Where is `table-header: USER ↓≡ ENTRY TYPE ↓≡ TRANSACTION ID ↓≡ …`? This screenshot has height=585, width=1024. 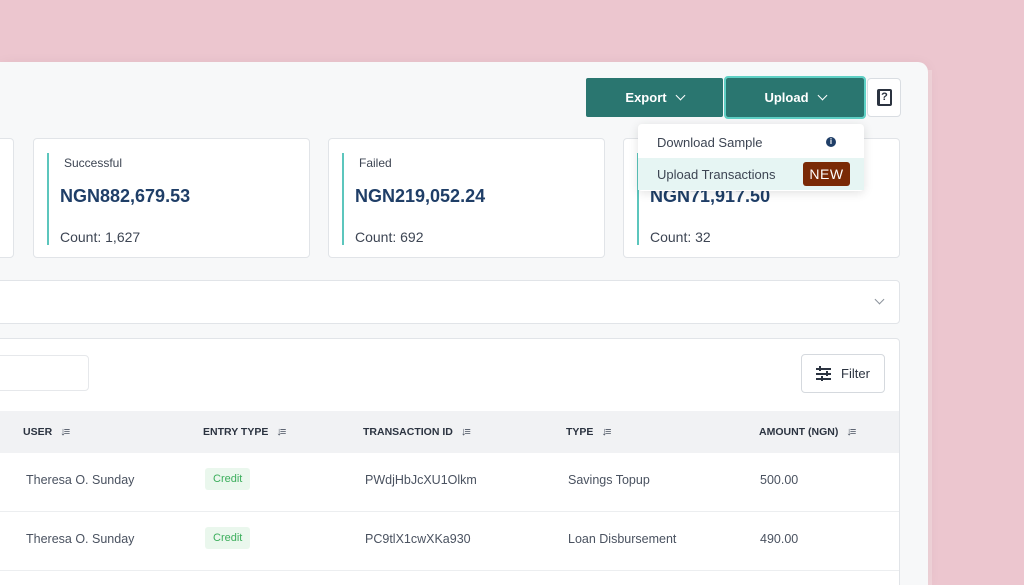 table-header: USER ↓≡ ENTRY TYPE ↓≡ TRANSACTION ID ↓≡ … is located at coordinates (449, 432).